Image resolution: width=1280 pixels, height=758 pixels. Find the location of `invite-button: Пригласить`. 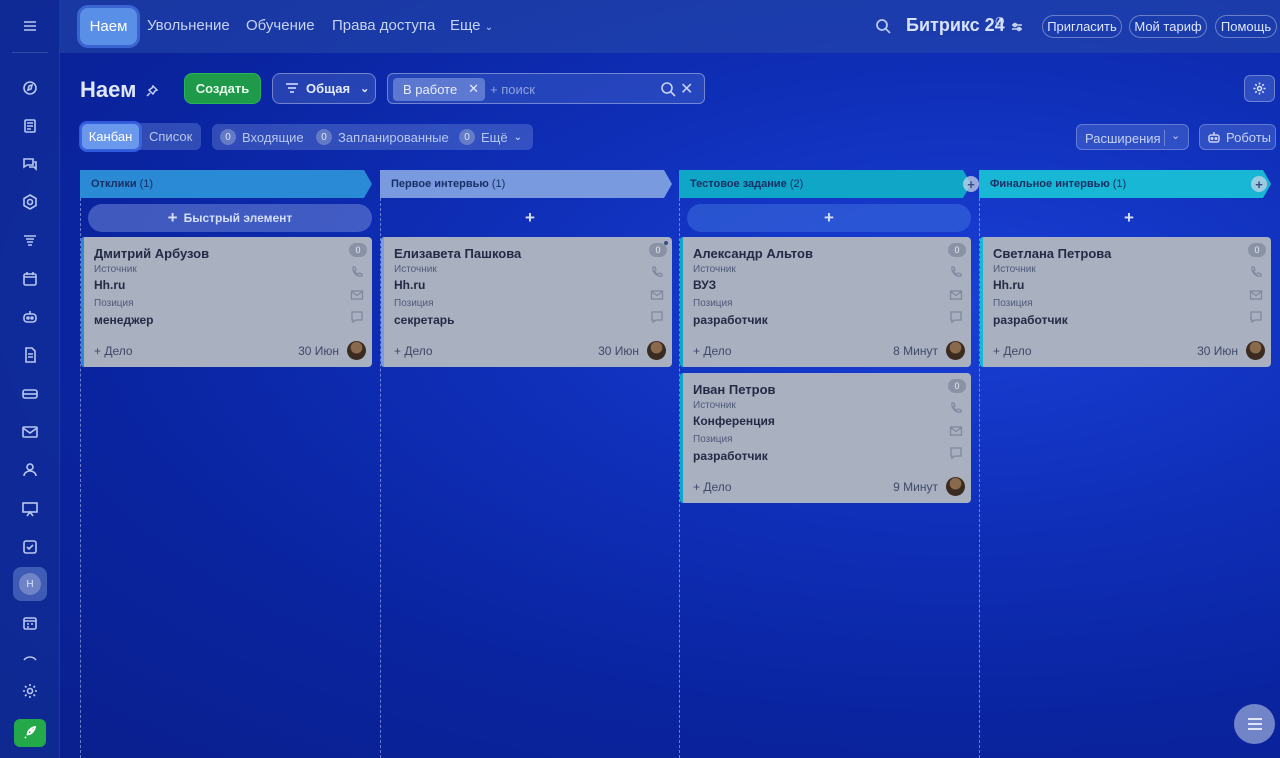

invite-button: Пригласить is located at coordinates (1082, 26).